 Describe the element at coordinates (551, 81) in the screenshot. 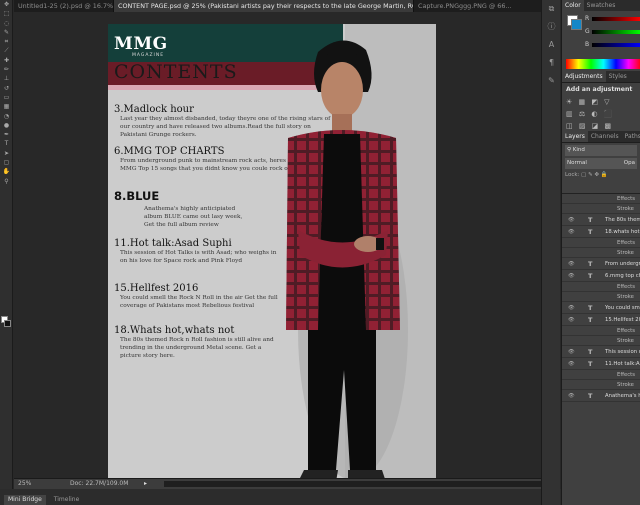

I see `brush-panel-icon: ✎` at that location.